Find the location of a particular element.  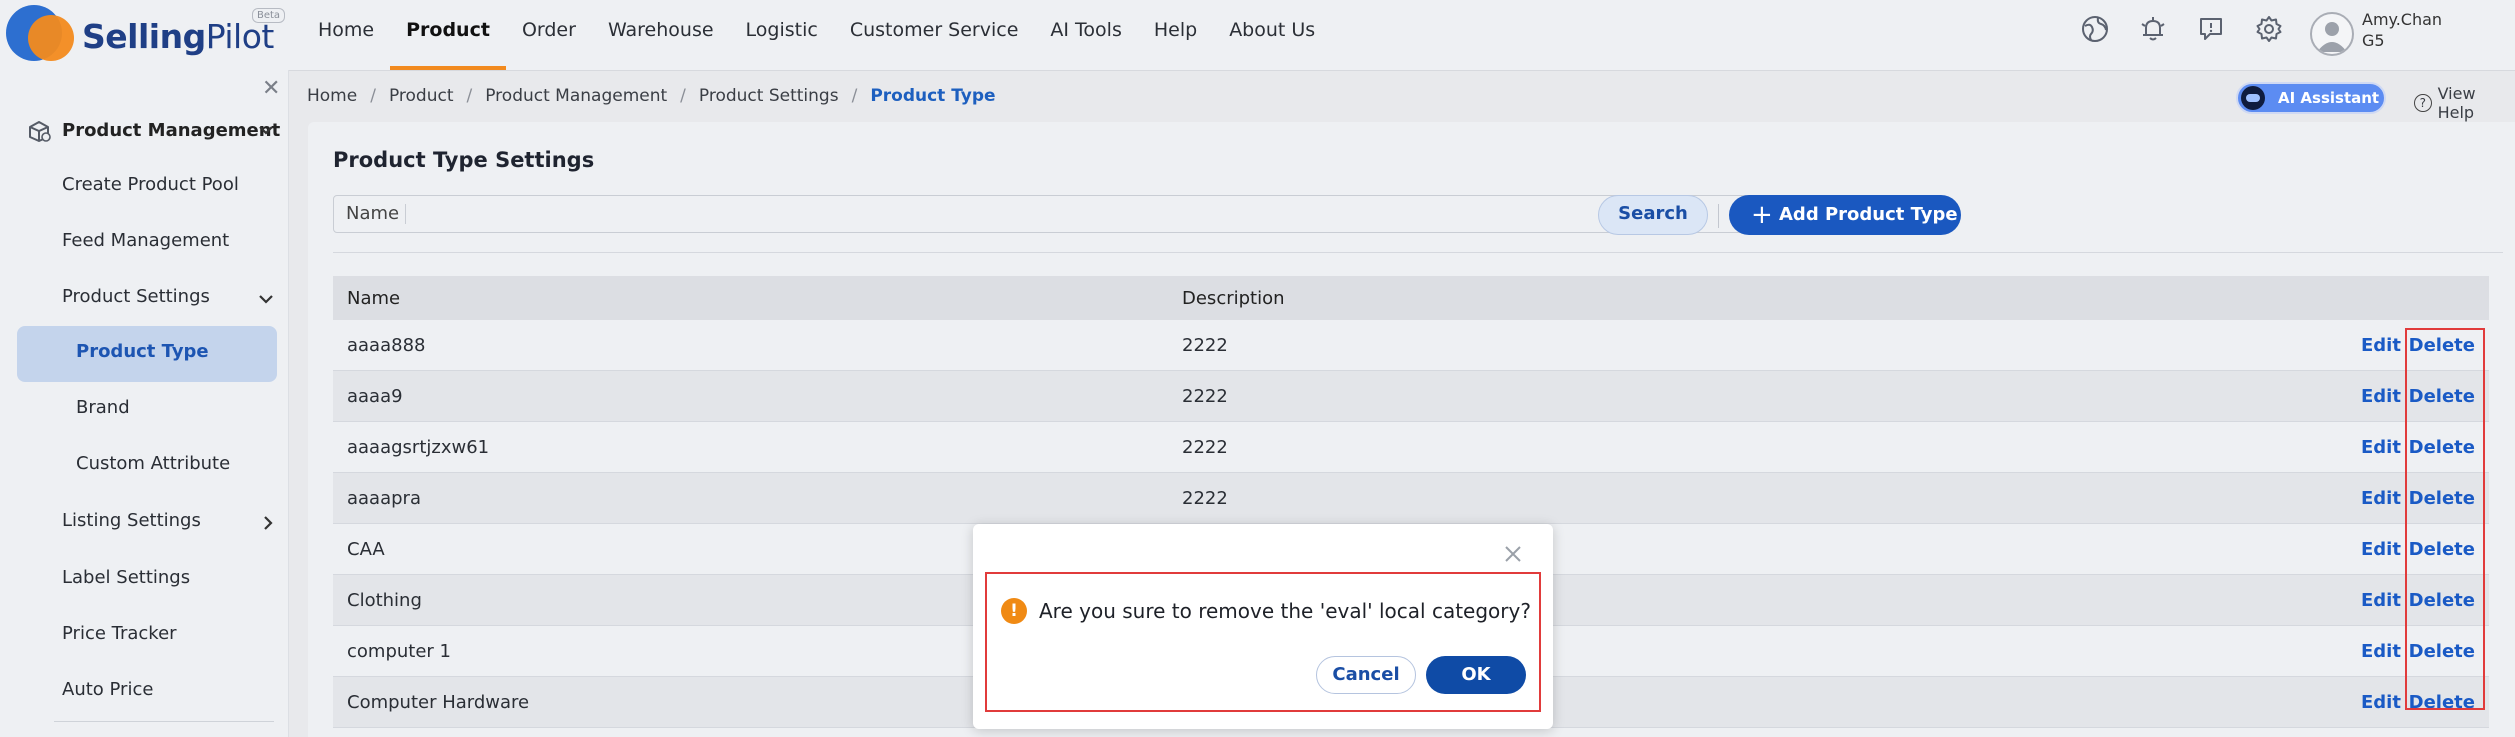

sidebar-item-listing-settings: Listing Settings is located at coordinates (131, 521).